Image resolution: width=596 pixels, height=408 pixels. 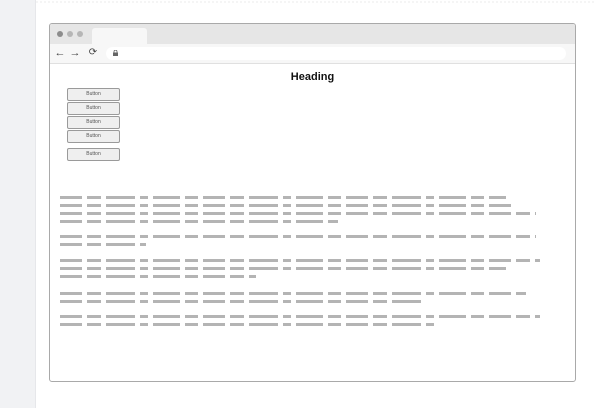 What do you see at coordinates (119, 36) in the screenshot?
I see `browser-tab` at bounding box center [119, 36].